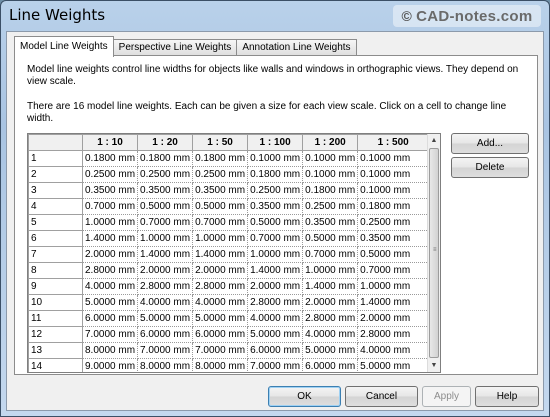 The height and width of the screenshot is (417, 550). I want to click on scroll-thumb: ≡, so click(434, 253).